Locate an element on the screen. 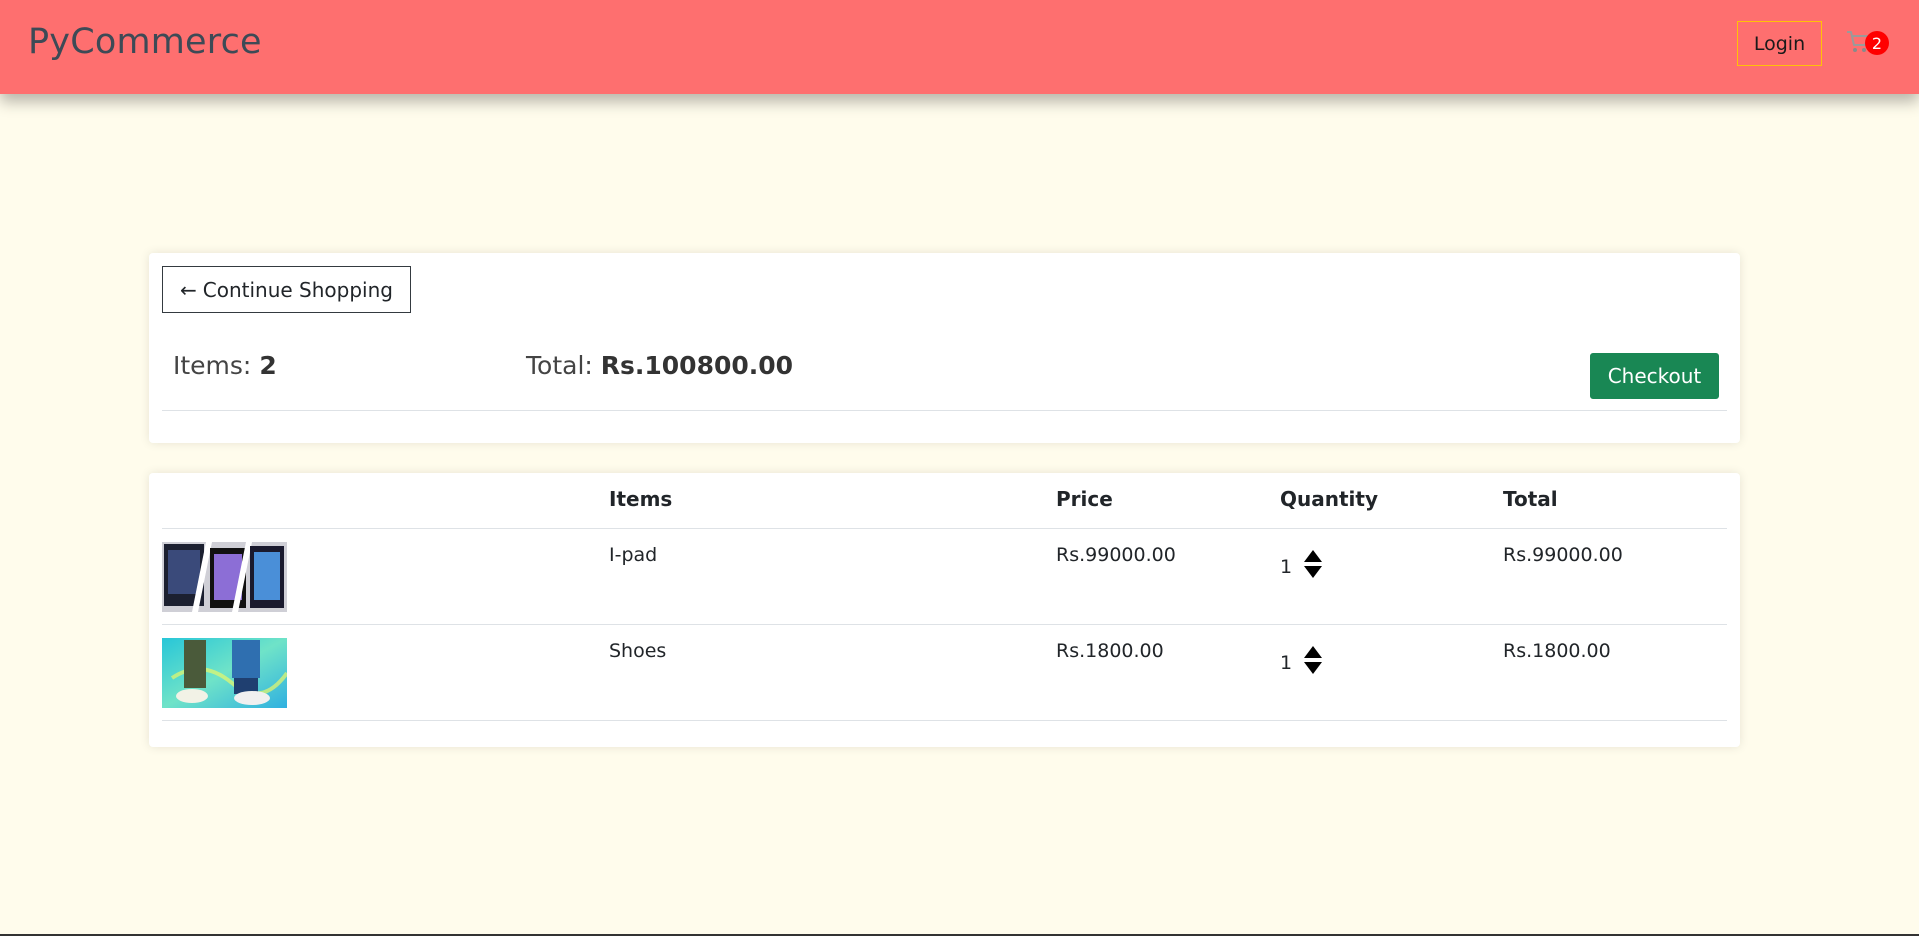 This screenshot has height=936, width=1919. cart-count-badge: 2 is located at coordinates (1877, 43).